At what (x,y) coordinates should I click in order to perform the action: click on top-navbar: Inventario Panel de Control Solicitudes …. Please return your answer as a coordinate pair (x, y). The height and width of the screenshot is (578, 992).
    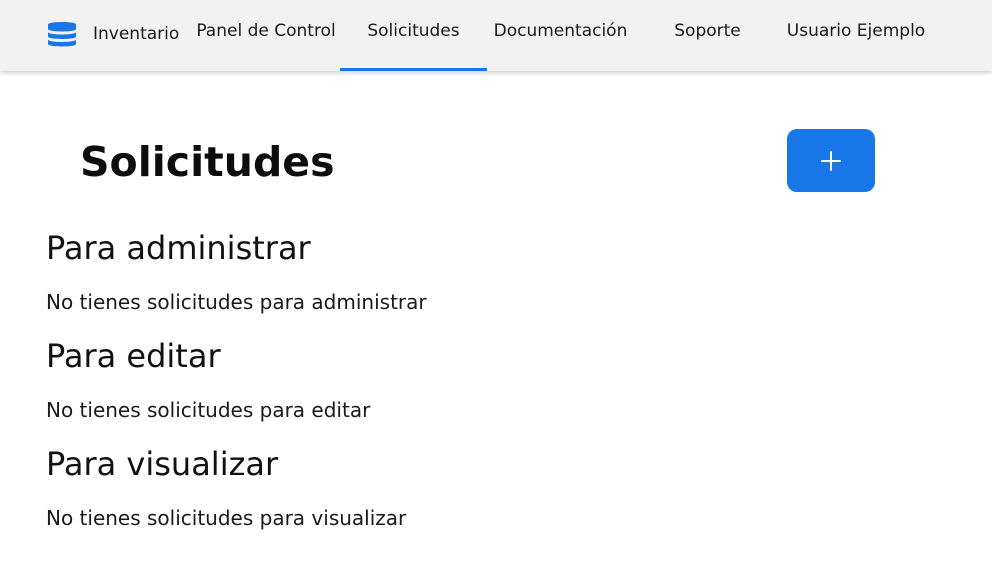
    Looking at the image, I should click on (496, 35).